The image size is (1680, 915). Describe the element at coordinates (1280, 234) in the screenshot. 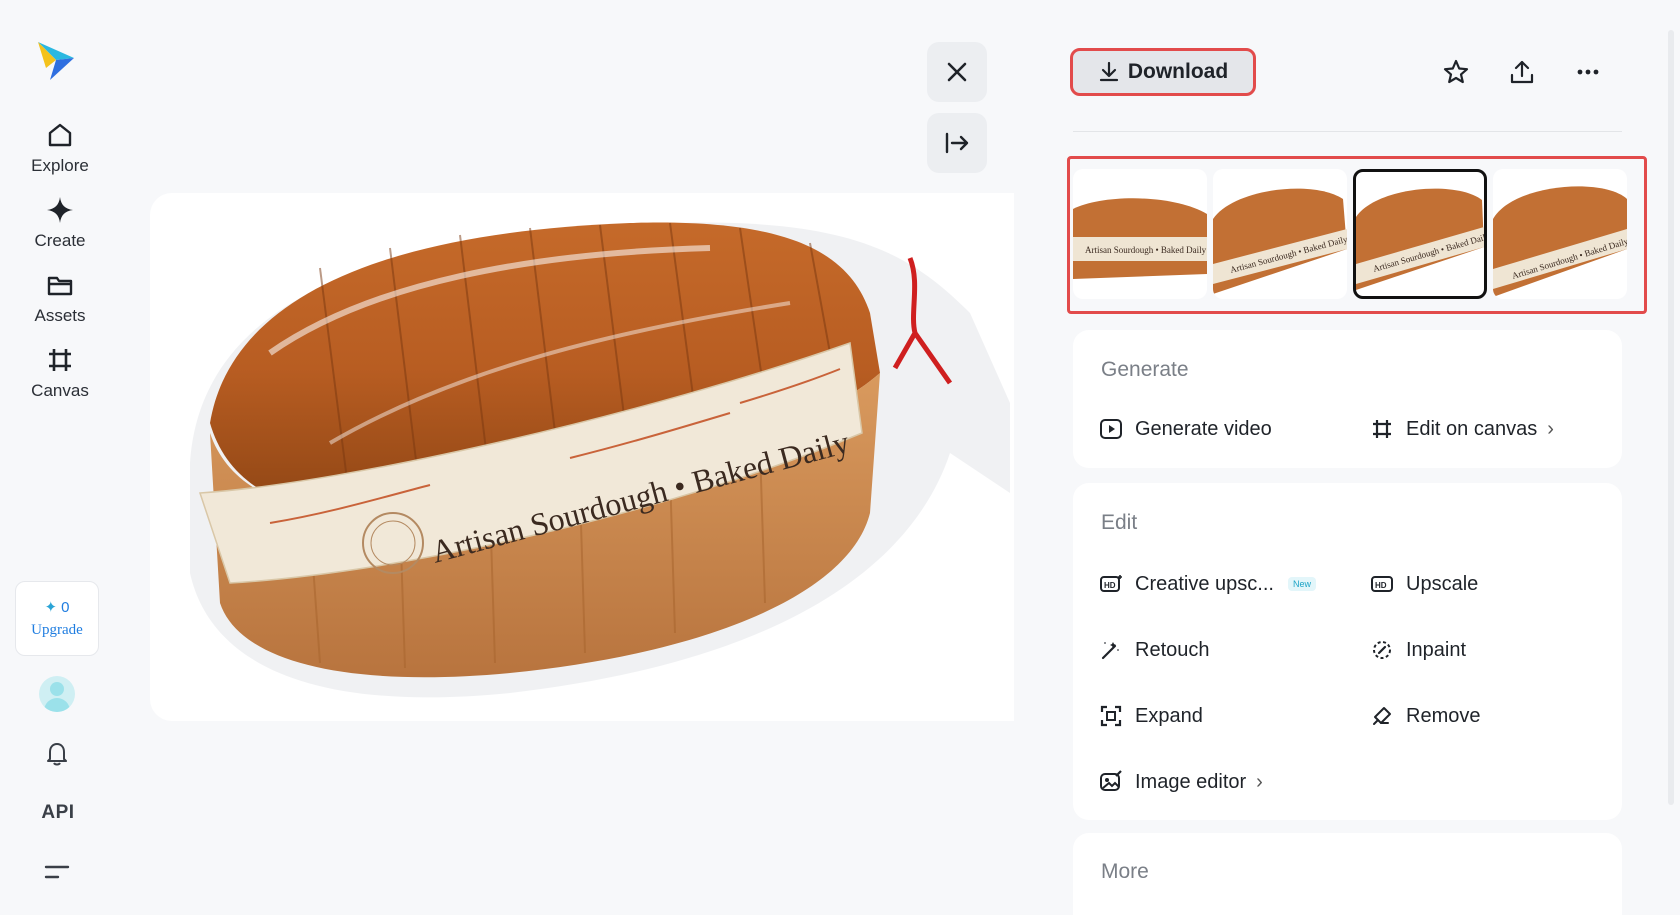

I see `thumbnail-2: Artisan Sourdough • Baked Daily` at that location.